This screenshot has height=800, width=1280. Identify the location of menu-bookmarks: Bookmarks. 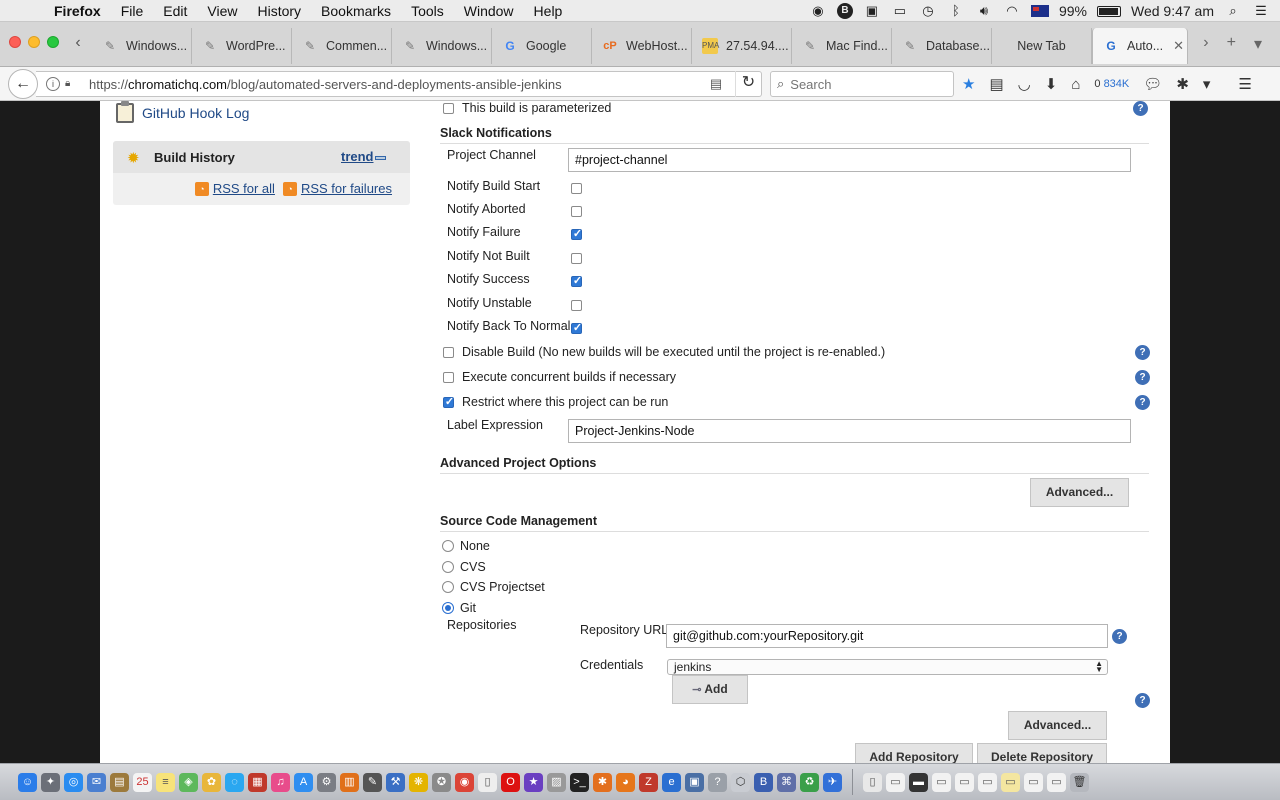
(356, 11).